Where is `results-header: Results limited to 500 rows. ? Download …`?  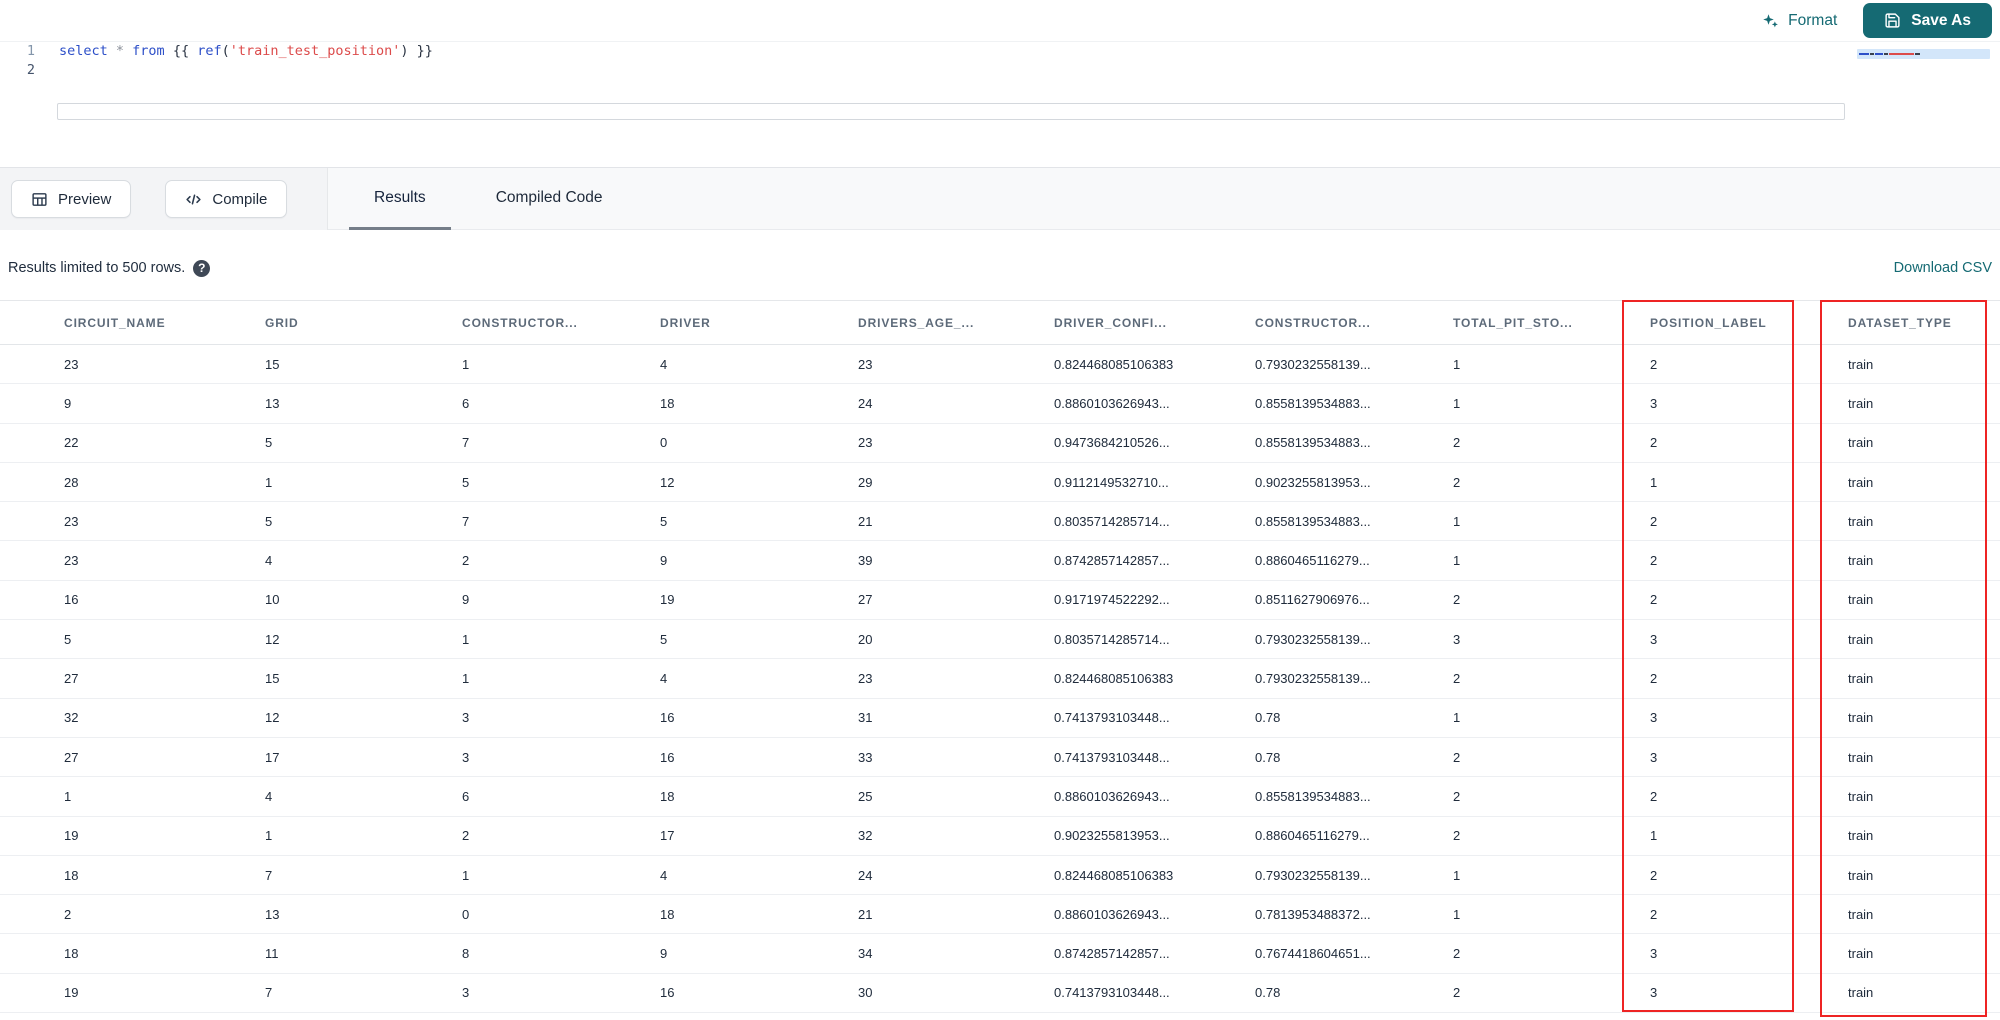 results-header: Results limited to 500 rows. ? Download … is located at coordinates (1000, 265).